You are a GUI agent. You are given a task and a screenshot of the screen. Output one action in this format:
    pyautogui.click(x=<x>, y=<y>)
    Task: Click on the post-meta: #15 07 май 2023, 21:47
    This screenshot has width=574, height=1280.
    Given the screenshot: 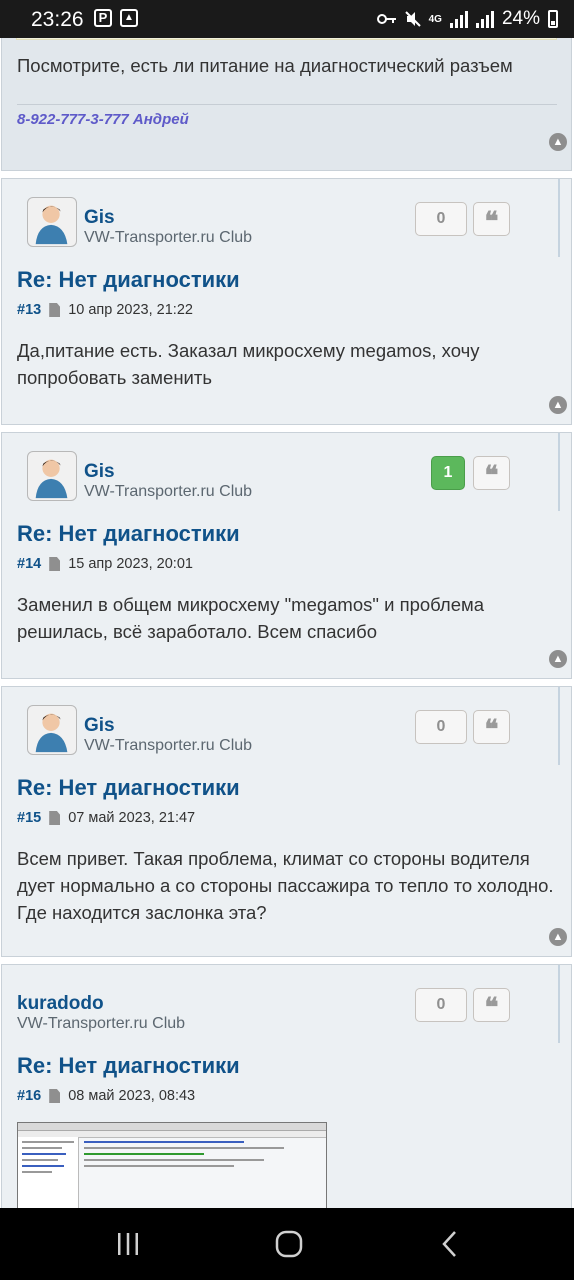 What is the action you would take?
    pyautogui.click(x=106, y=818)
    